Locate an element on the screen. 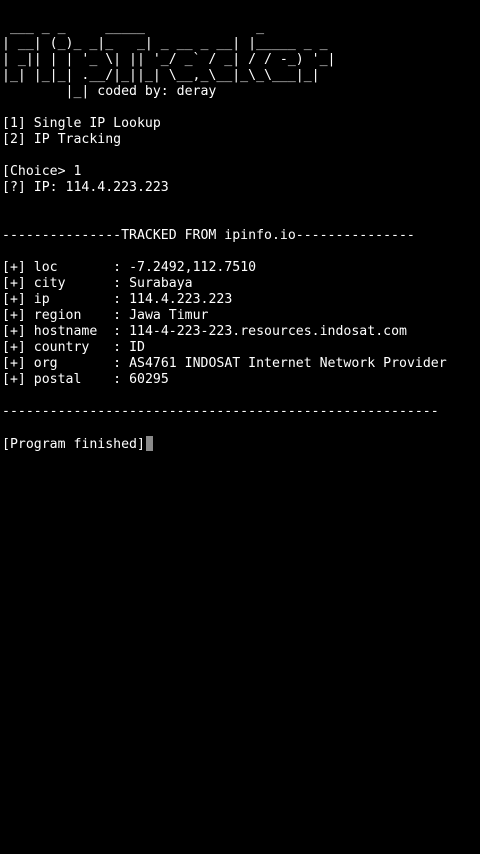  result-key: org is located at coordinates (45, 363).